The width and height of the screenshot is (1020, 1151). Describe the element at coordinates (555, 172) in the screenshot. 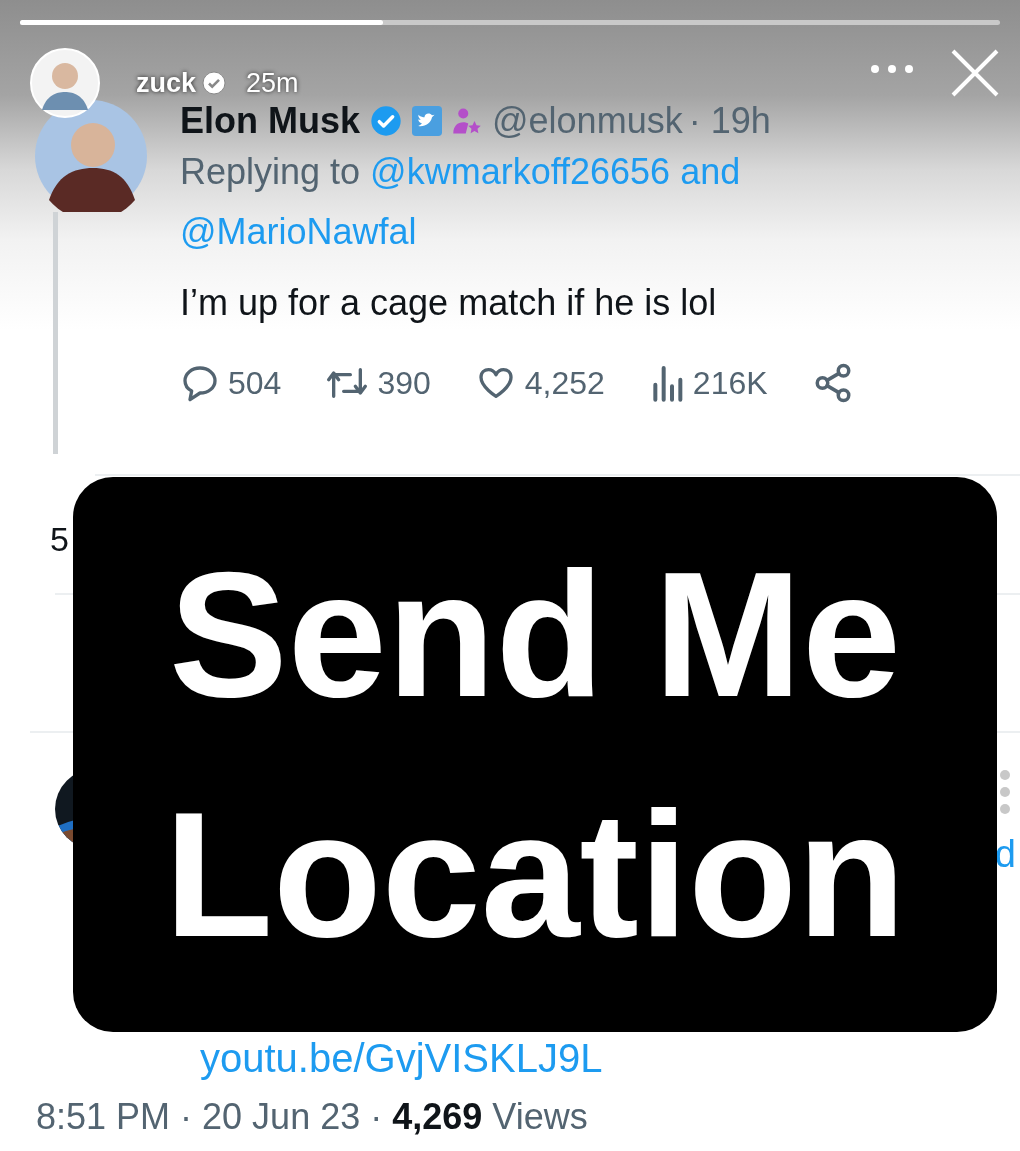

I see `mention-link: @kwmarkoff26656 and` at that location.